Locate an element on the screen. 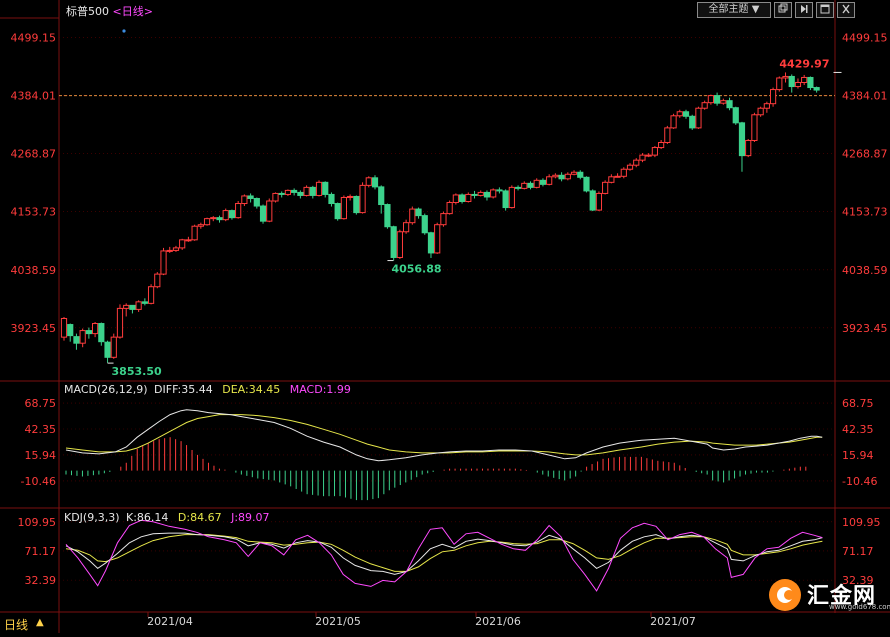 This screenshot has width=890, height=637. theme-dropdown-label: 全部主题 is located at coordinates (728, 9).